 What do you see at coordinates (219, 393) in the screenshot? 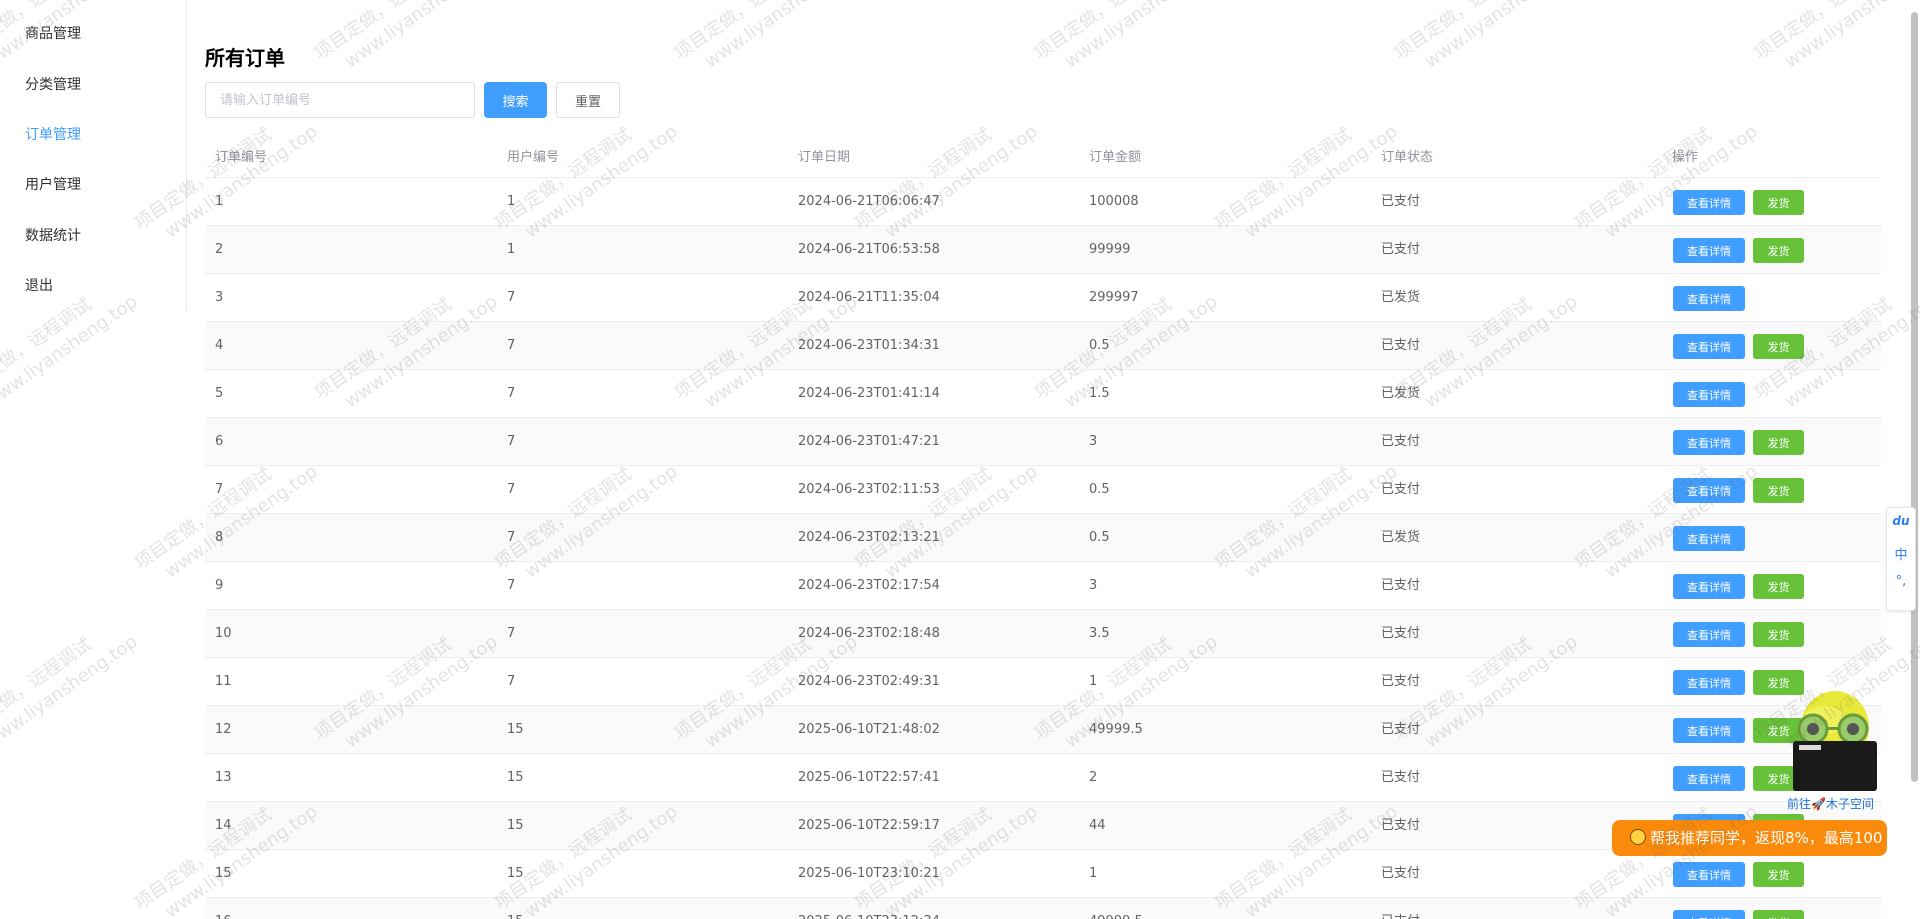
I see `cell-order-id: 5` at bounding box center [219, 393].